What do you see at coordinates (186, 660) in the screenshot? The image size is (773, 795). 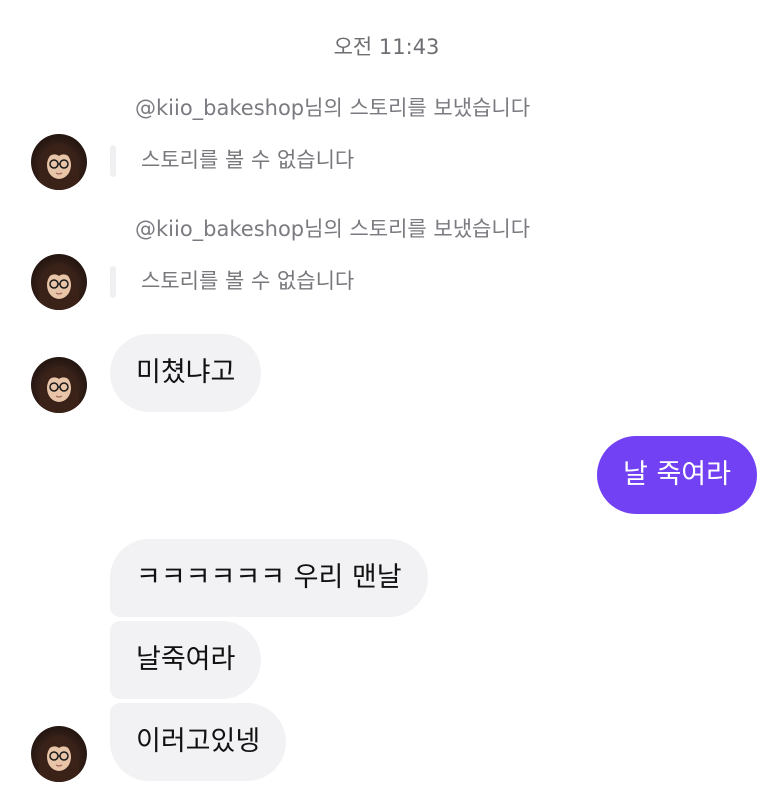 I see `incoming-message-bubble: 날죽여라` at bounding box center [186, 660].